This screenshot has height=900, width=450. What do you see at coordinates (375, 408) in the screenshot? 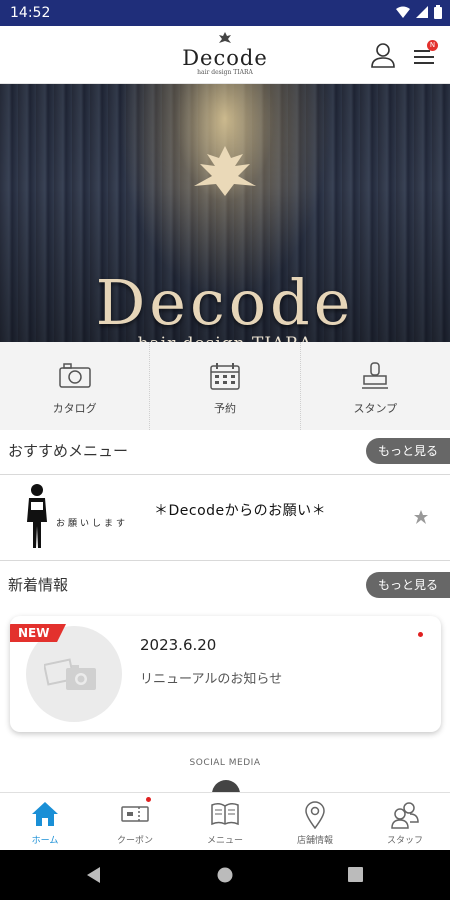
I see `quick-label-stamp: スタンプ` at bounding box center [375, 408].